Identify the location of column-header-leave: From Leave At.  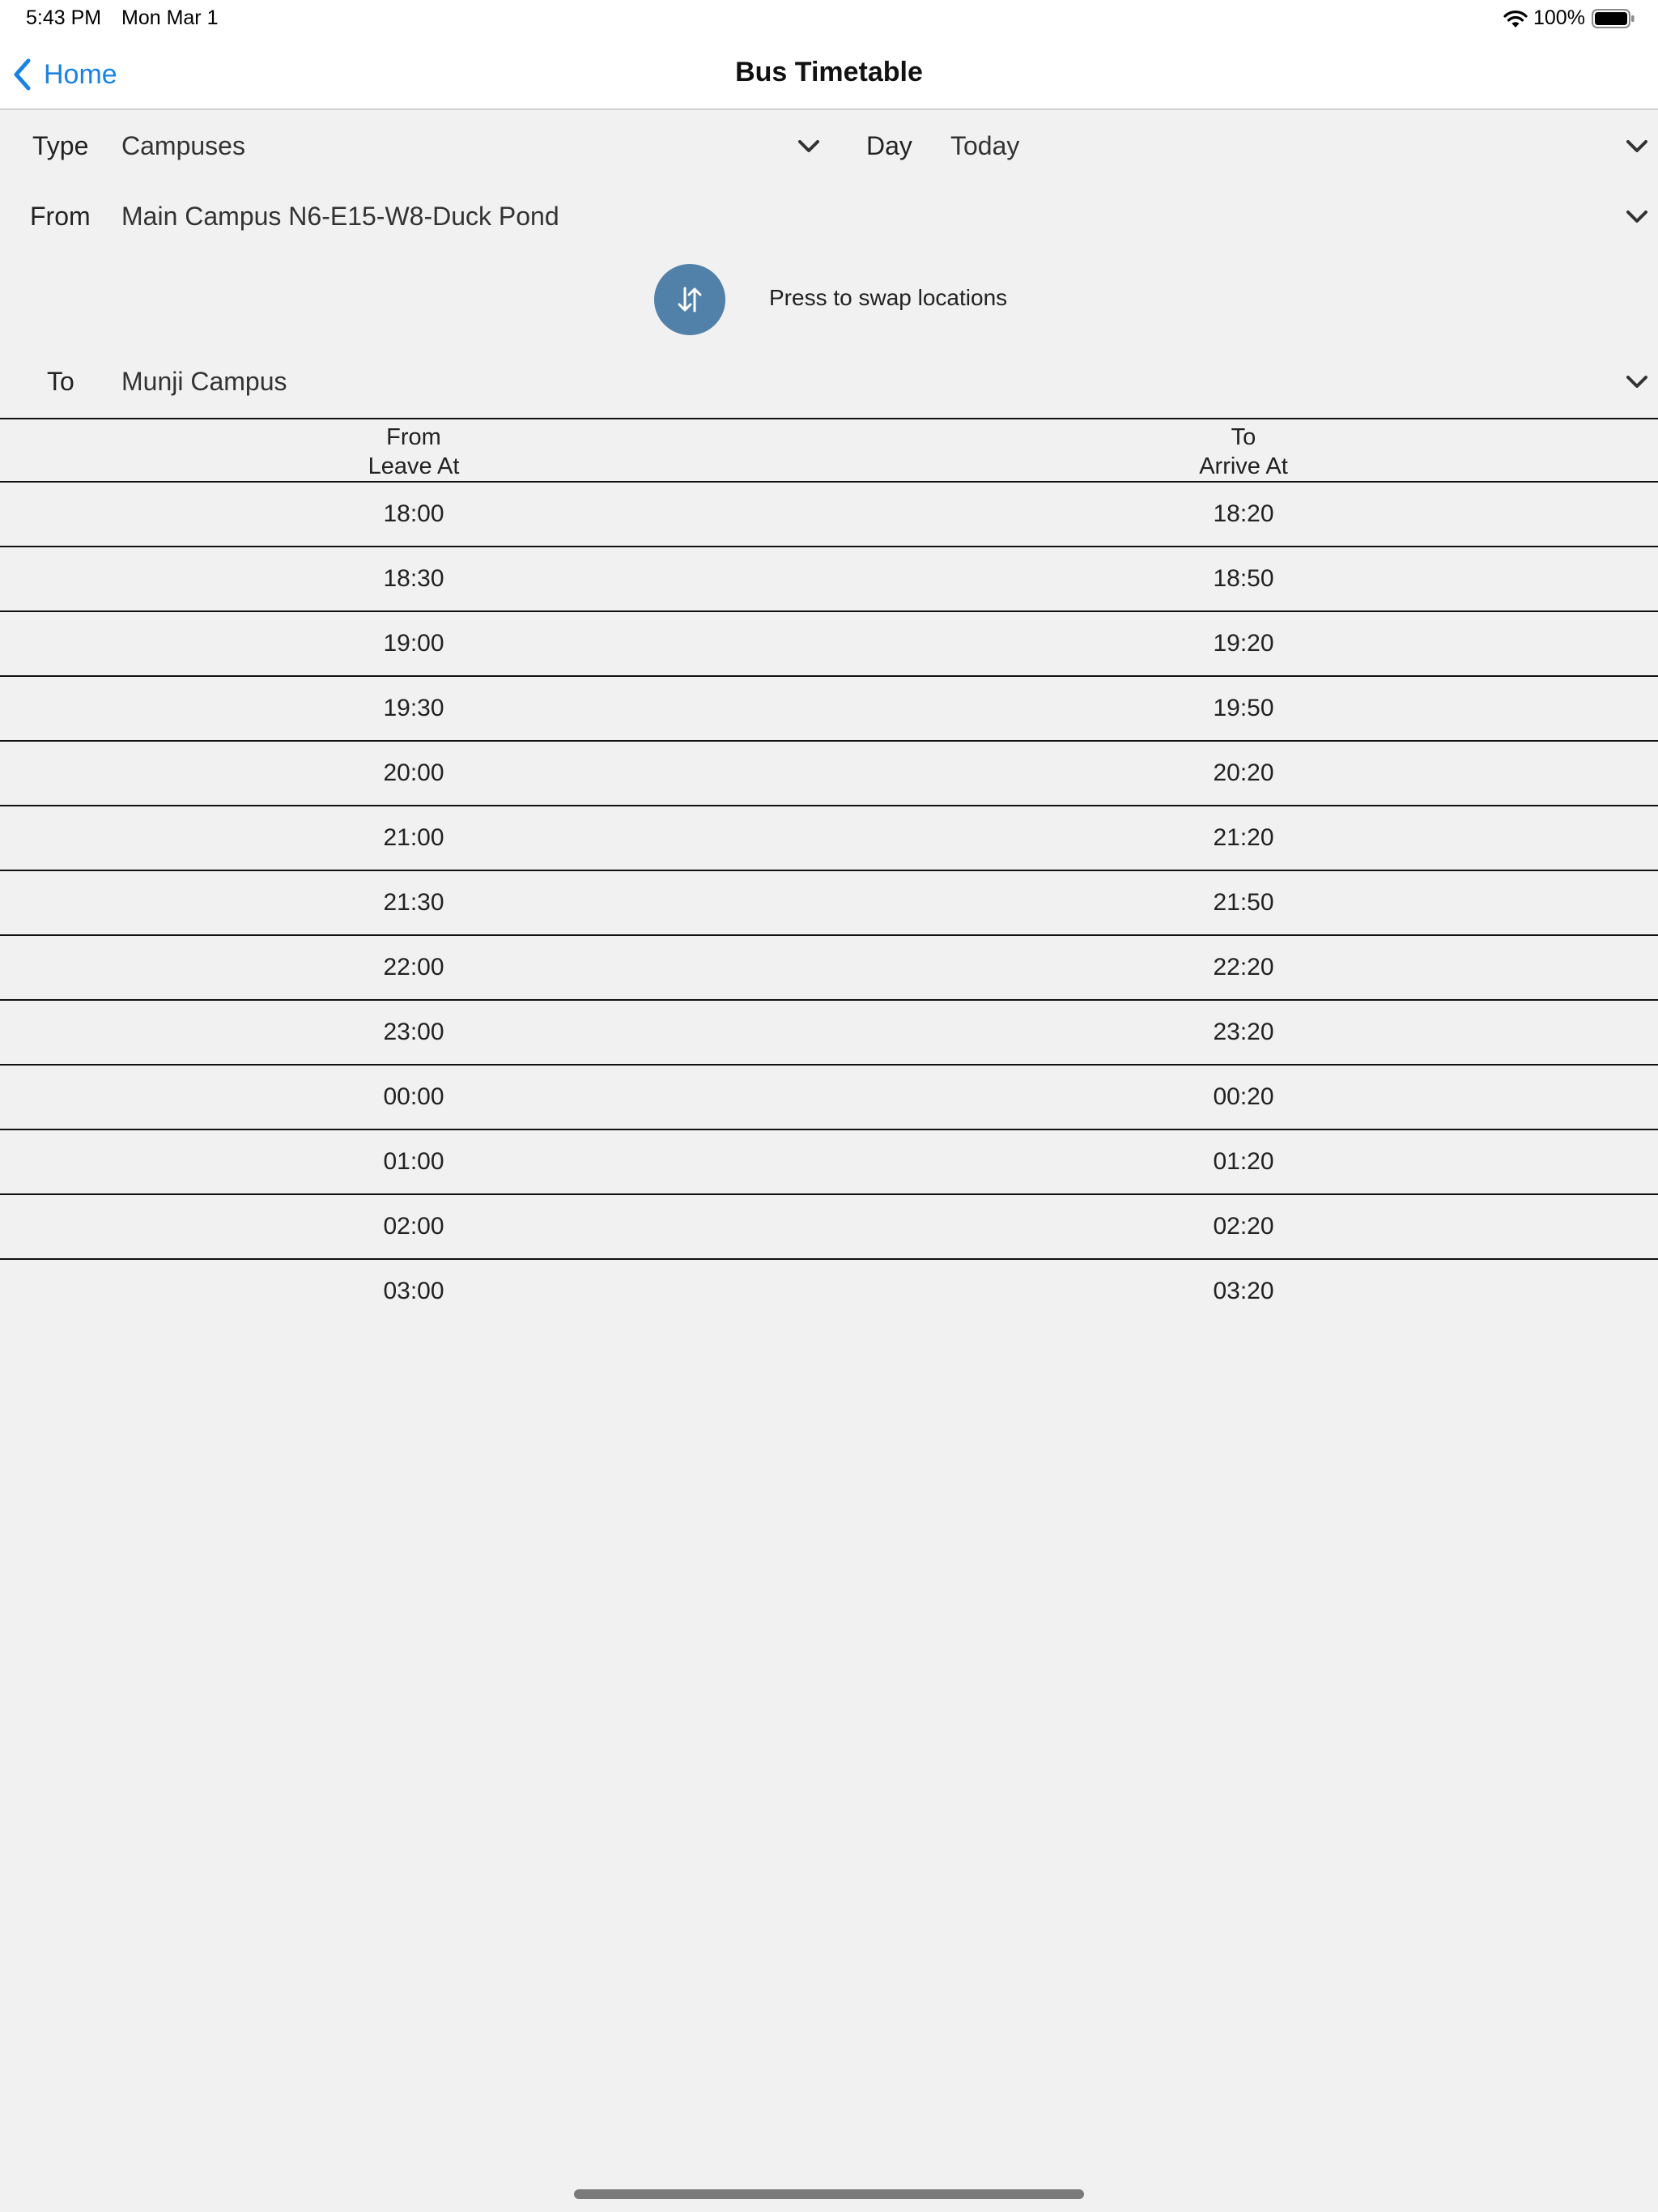
(414, 452).